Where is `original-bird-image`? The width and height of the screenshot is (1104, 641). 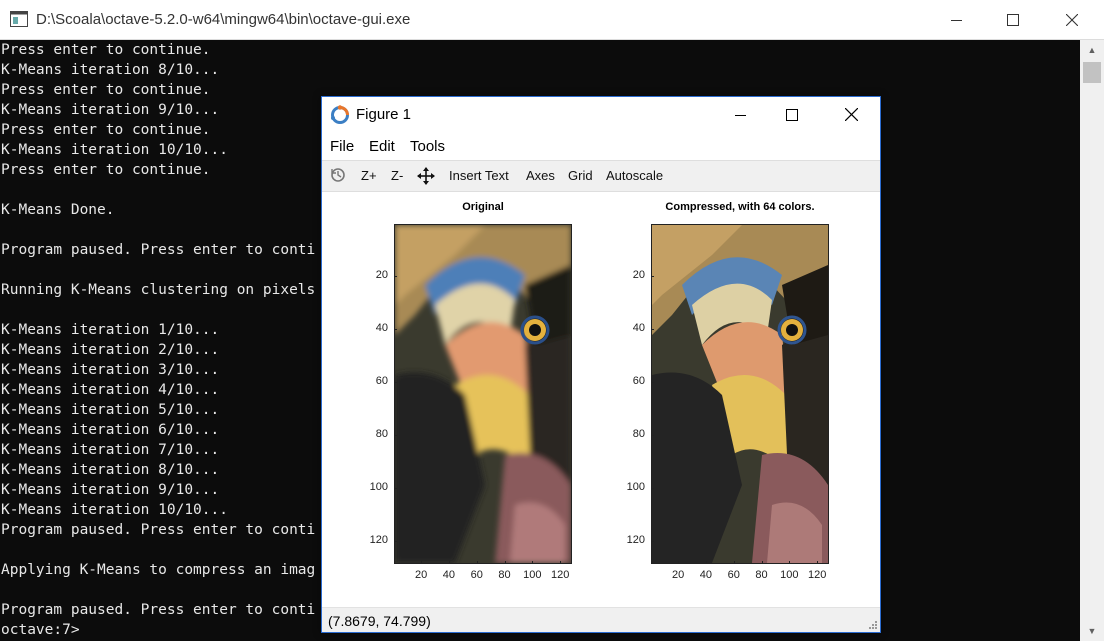 original-bird-image is located at coordinates (483, 394).